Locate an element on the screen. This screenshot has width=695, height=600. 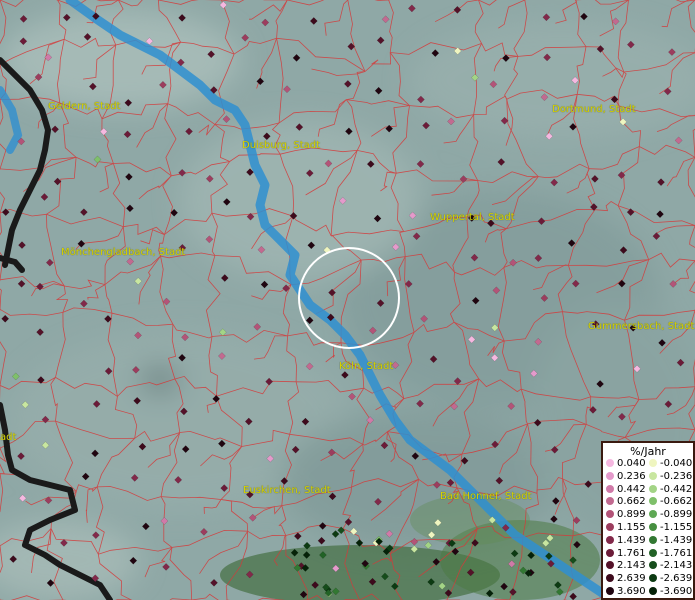
legend-negative-entry: -0.899 is located at coordinates (670, 515).